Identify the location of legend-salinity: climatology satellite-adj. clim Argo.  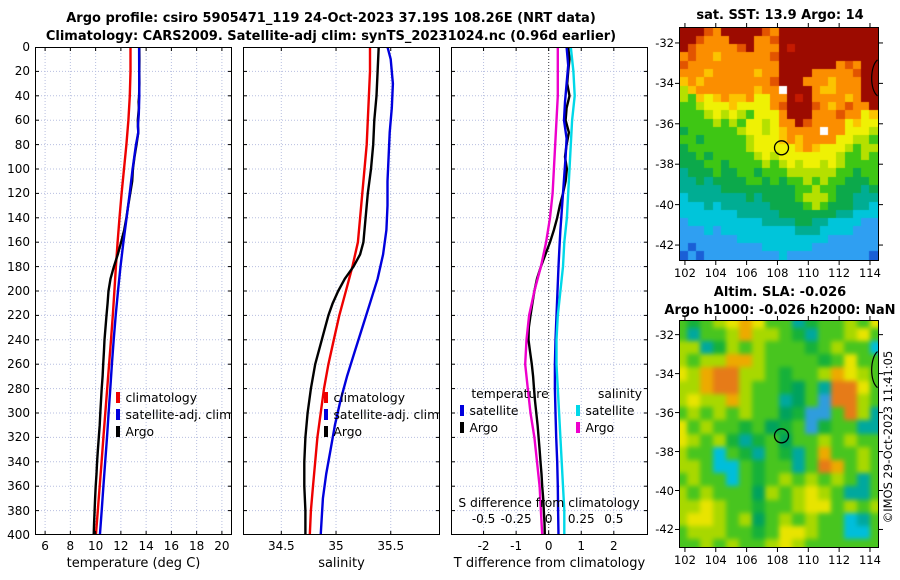
(381, 415).